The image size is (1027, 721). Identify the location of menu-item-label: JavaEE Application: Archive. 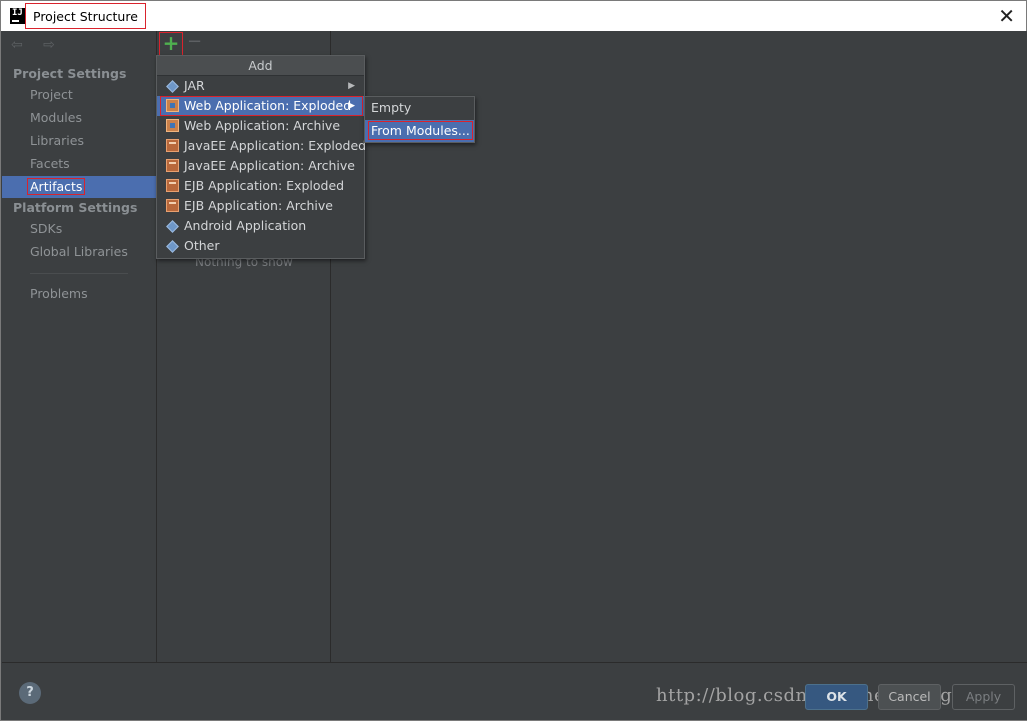
(269, 165).